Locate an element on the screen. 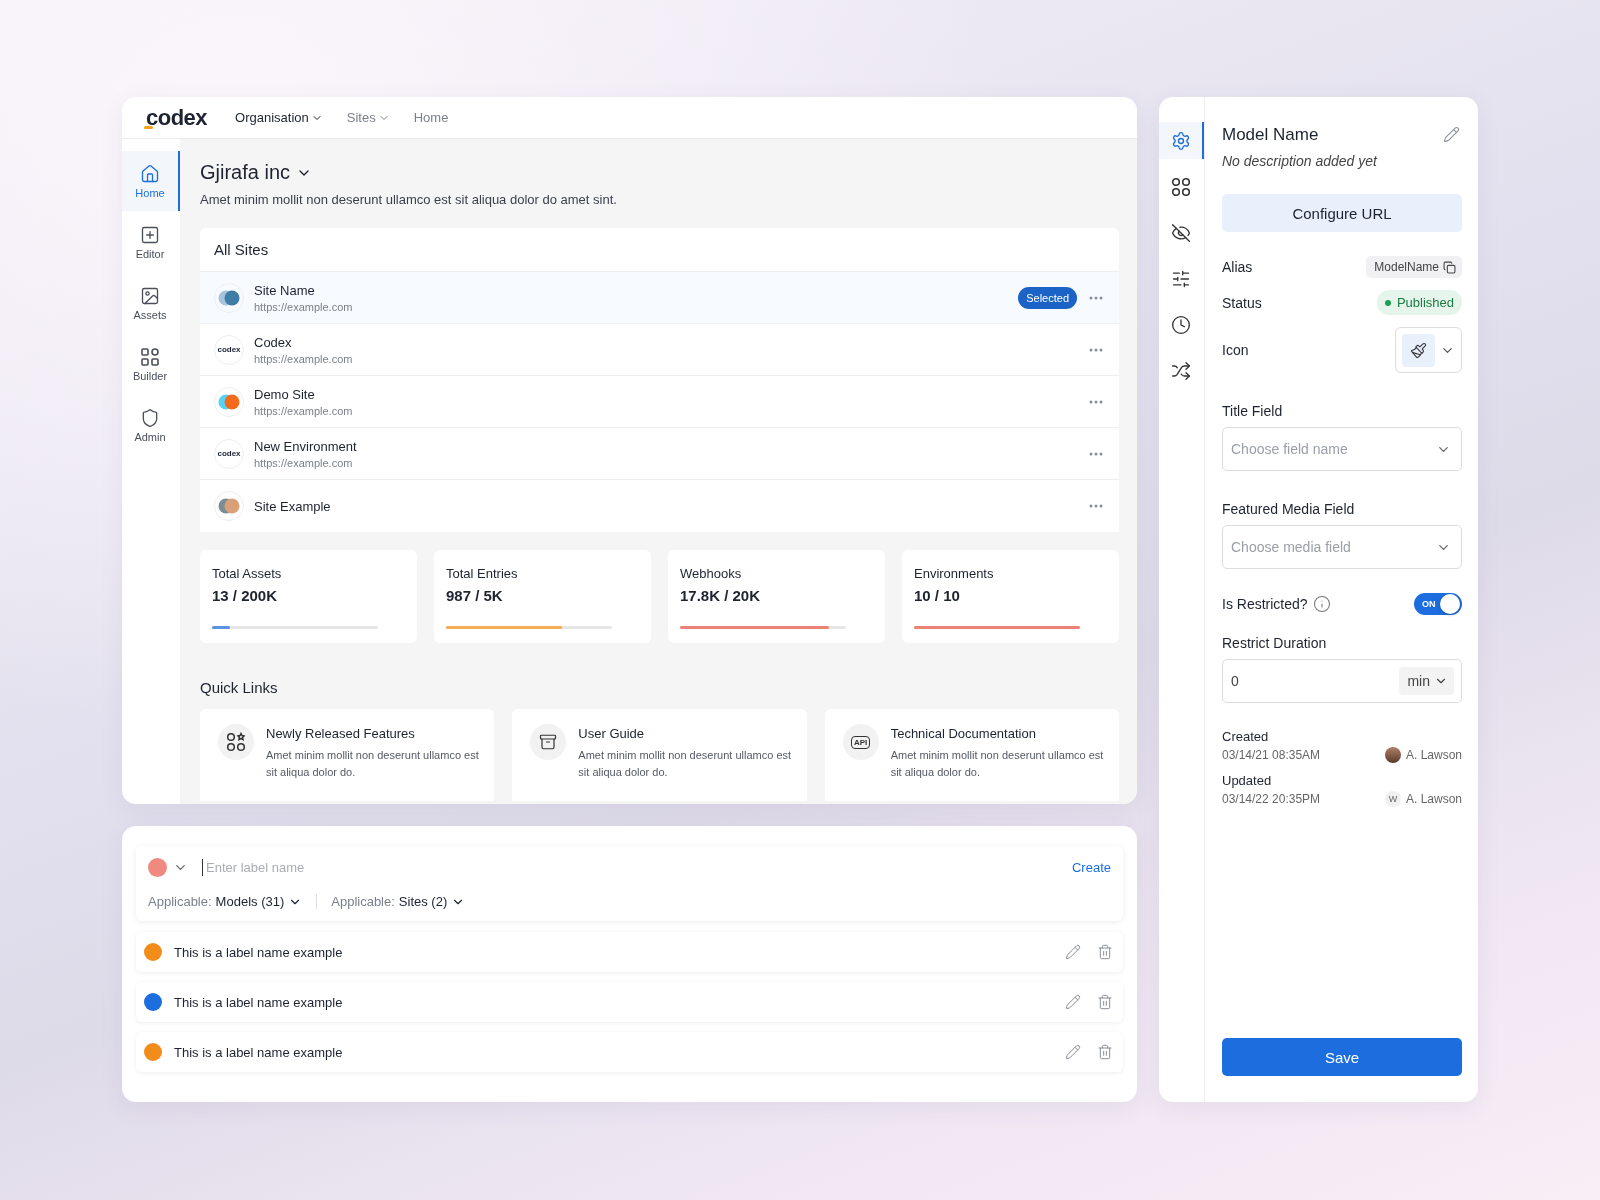 This screenshot has height=1200, width=1600. meta-date: 03/14/22 20:35PM is located at coordinates (1271, 799).